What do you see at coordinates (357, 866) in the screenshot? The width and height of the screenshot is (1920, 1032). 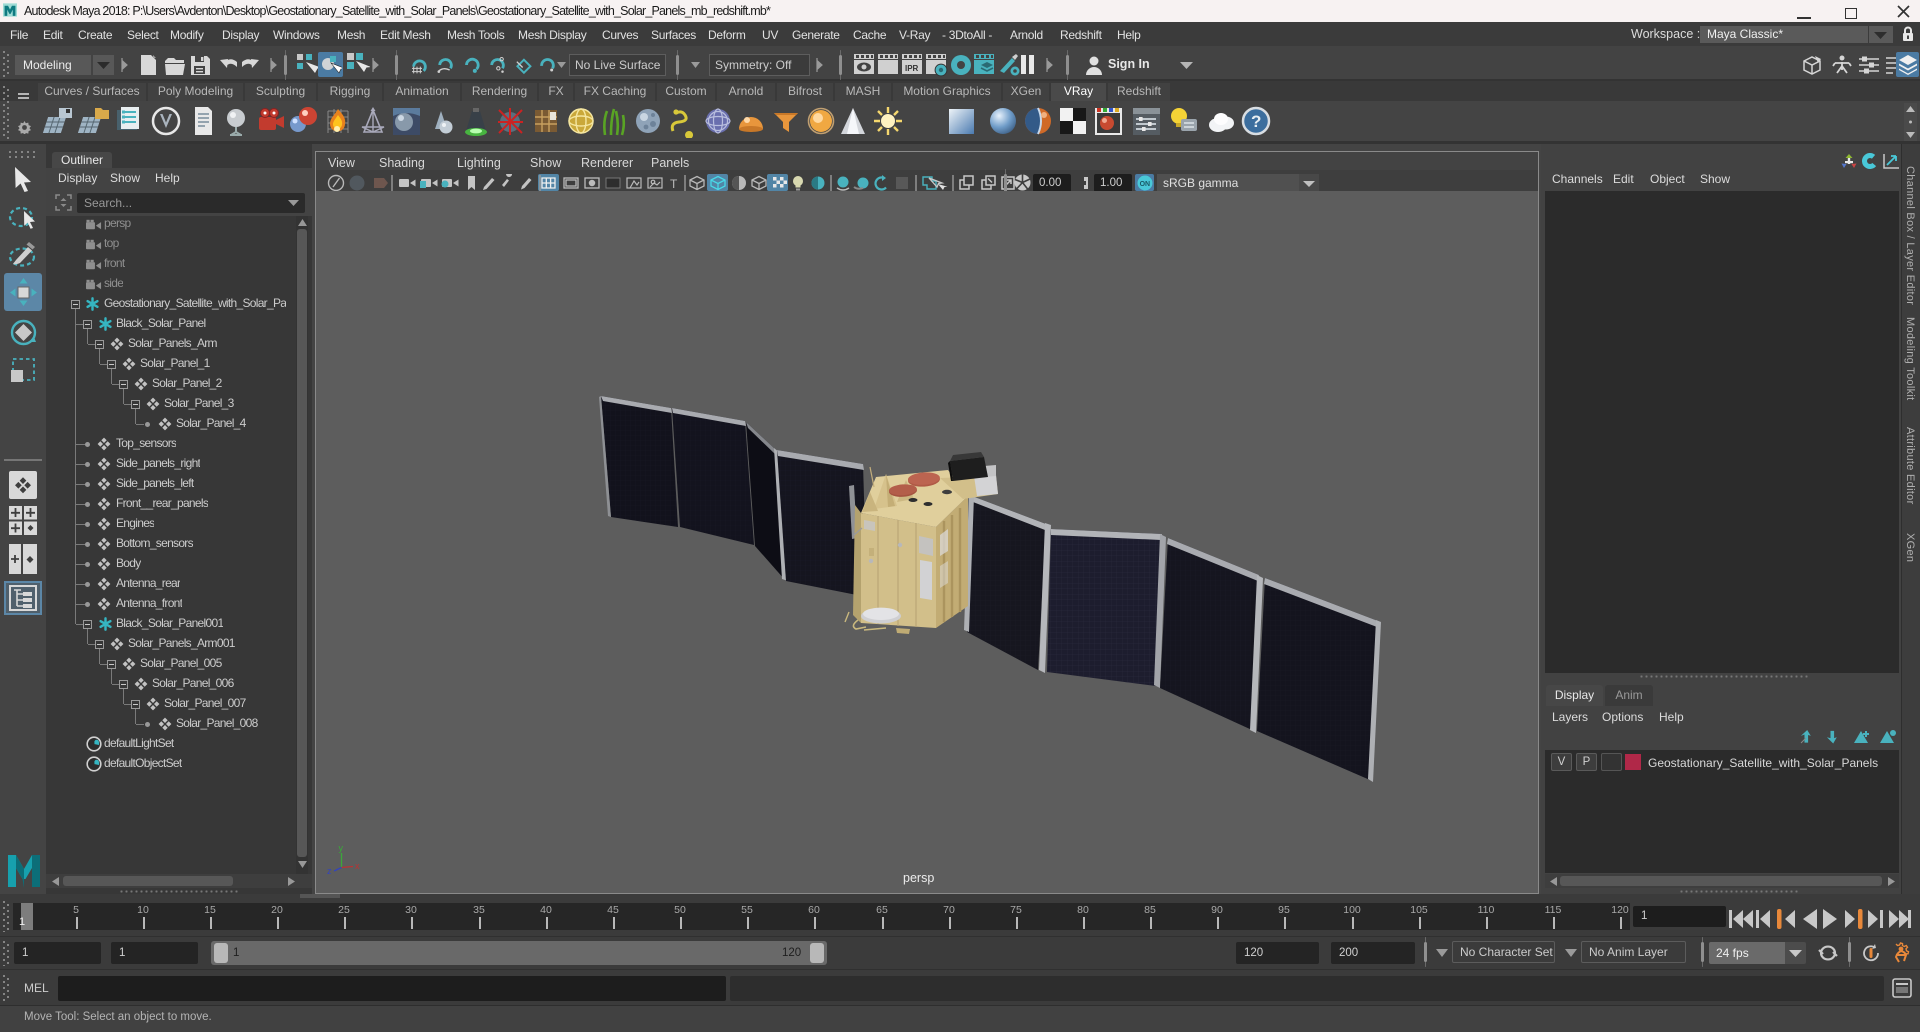 I see `svg-text: x` at bounding box center [357, 866].